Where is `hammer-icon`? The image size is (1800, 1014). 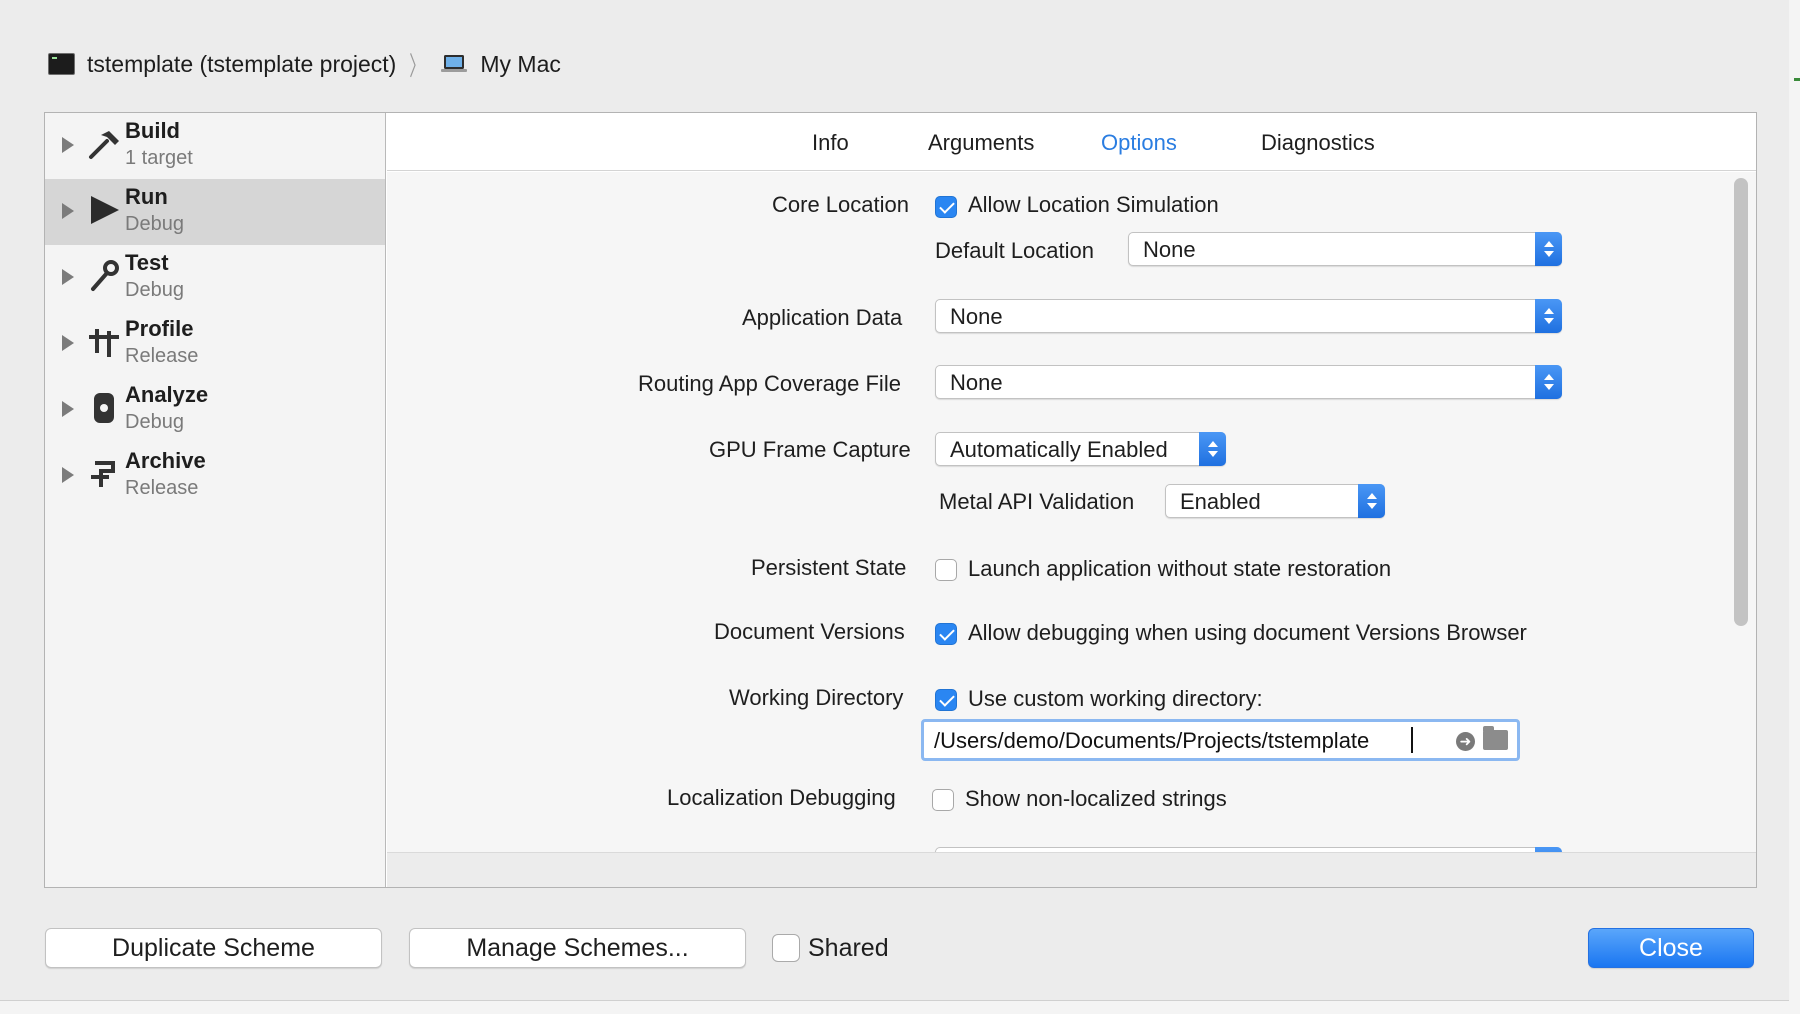 hammer-icon is located at coordinates (104, 144).